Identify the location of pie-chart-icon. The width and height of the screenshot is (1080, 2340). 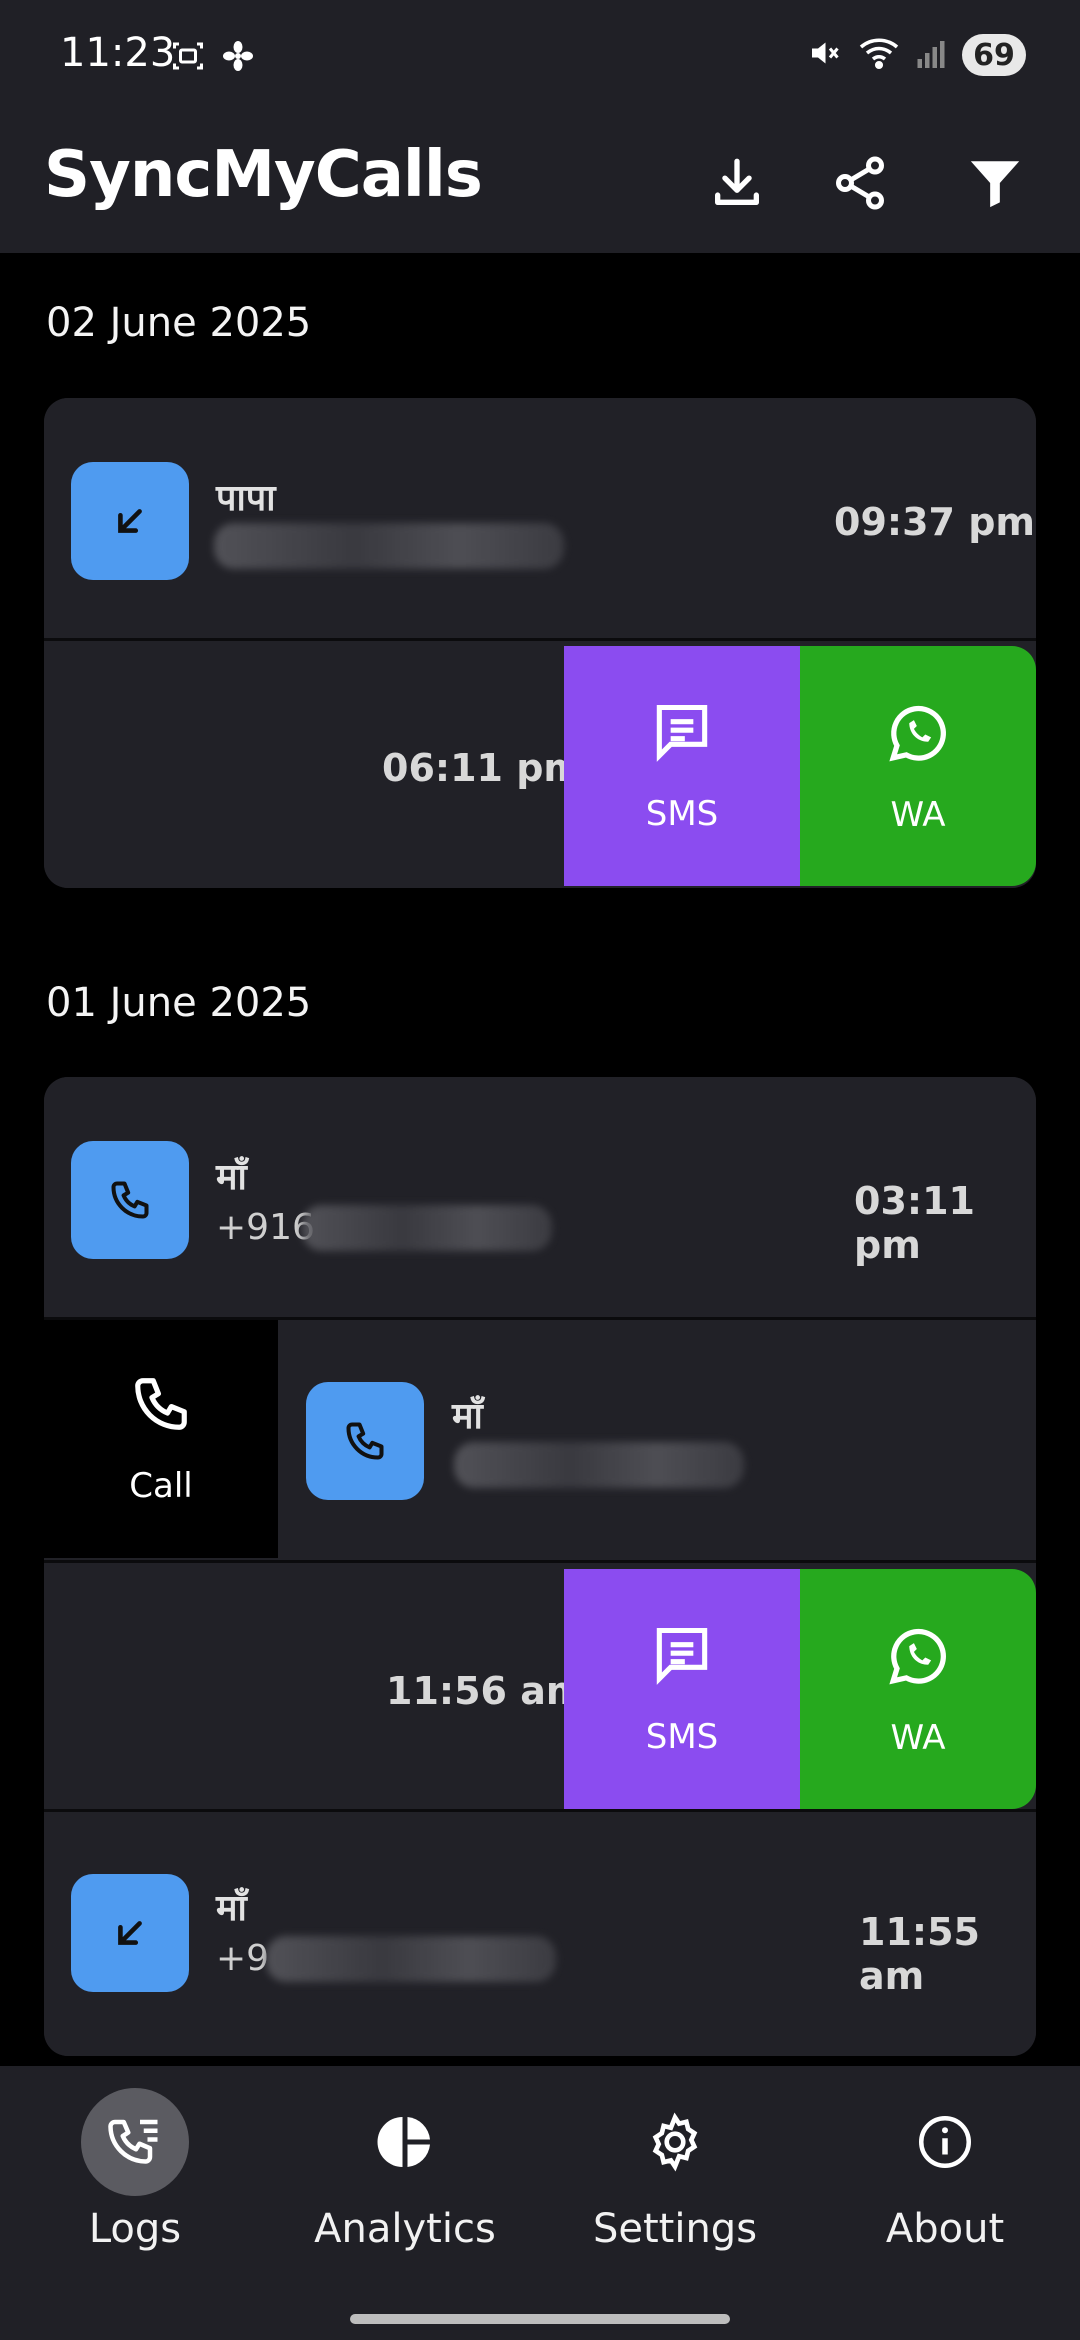
(405, 2142).